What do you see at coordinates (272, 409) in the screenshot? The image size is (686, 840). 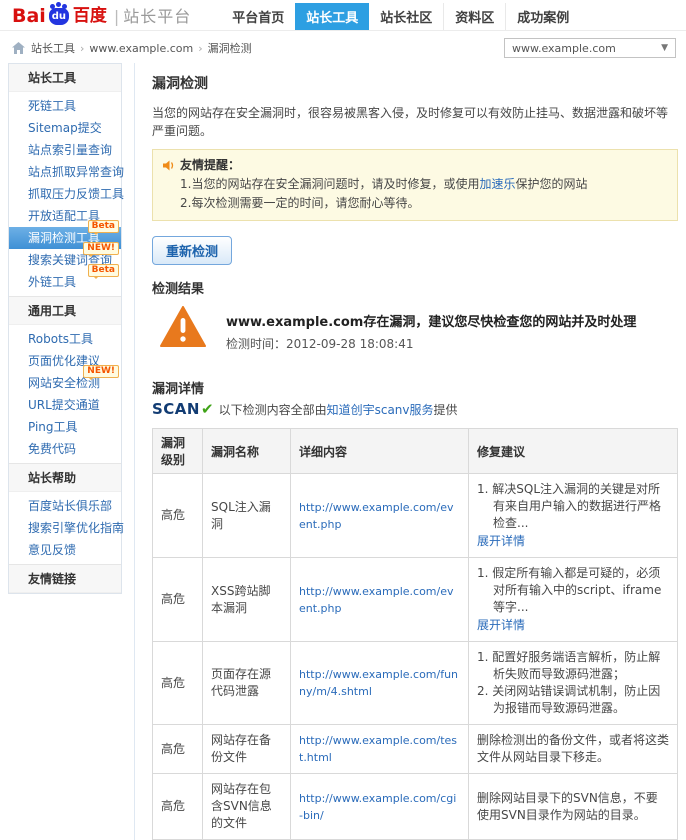 I see `provider-text: 以下检测内容全部由` at bounding box center [272, 409].